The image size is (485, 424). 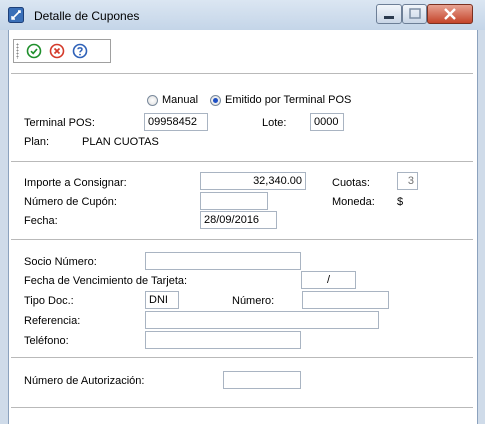 What do you see at coordinates (75, 183) in the screenshot?
I see `importe-label: Importe a Consignar:` at bounding box center [75, 183].